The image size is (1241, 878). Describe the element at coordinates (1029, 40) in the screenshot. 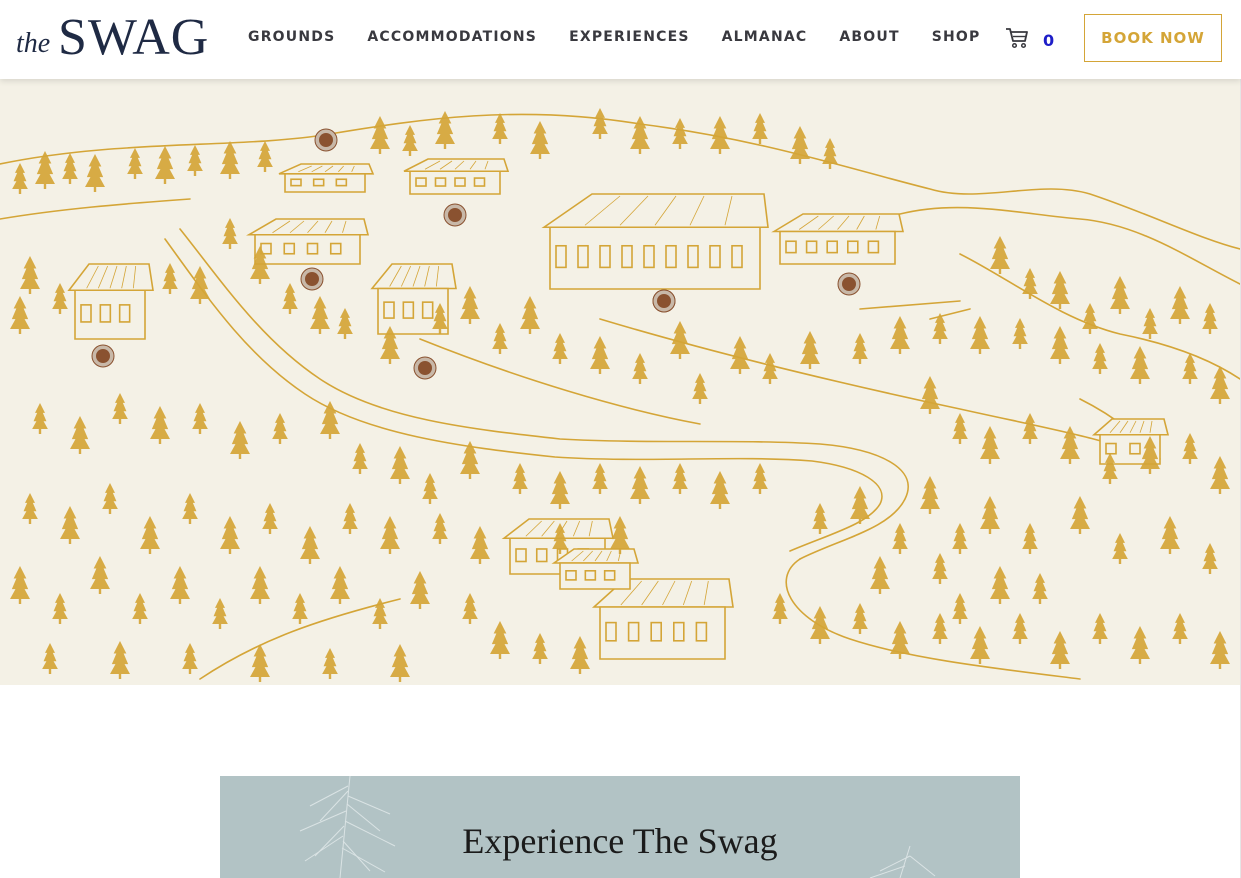

I see `cart-link: 0` at that location.